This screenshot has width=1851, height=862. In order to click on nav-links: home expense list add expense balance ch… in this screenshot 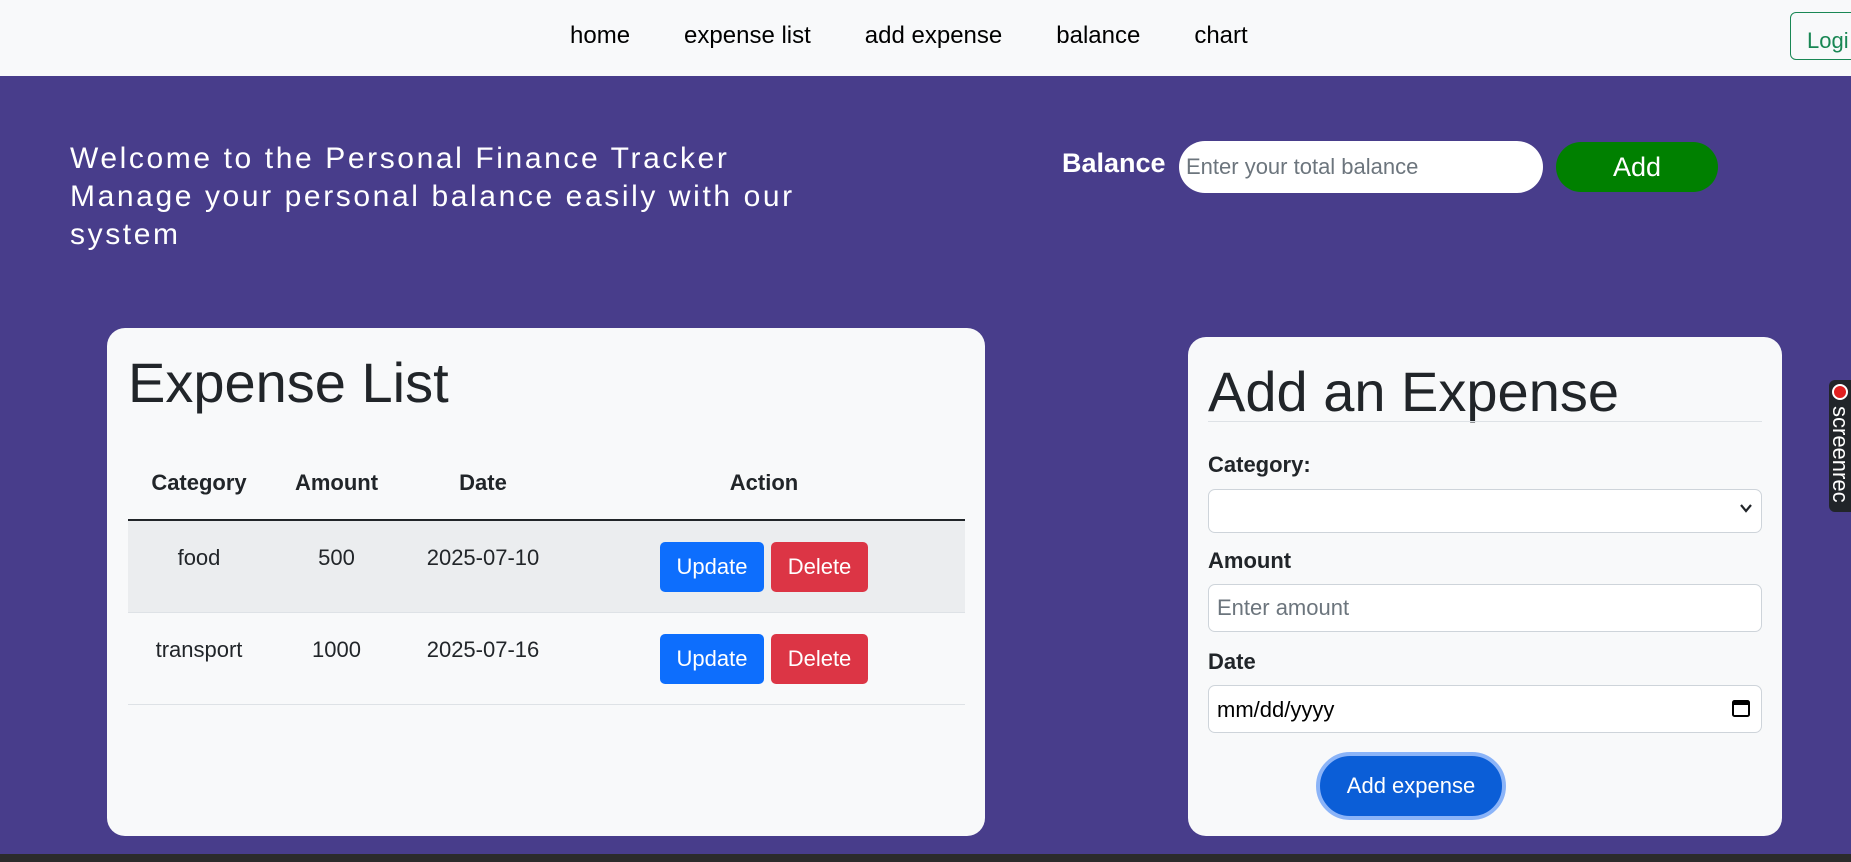, I will do `click(936, 36)`.